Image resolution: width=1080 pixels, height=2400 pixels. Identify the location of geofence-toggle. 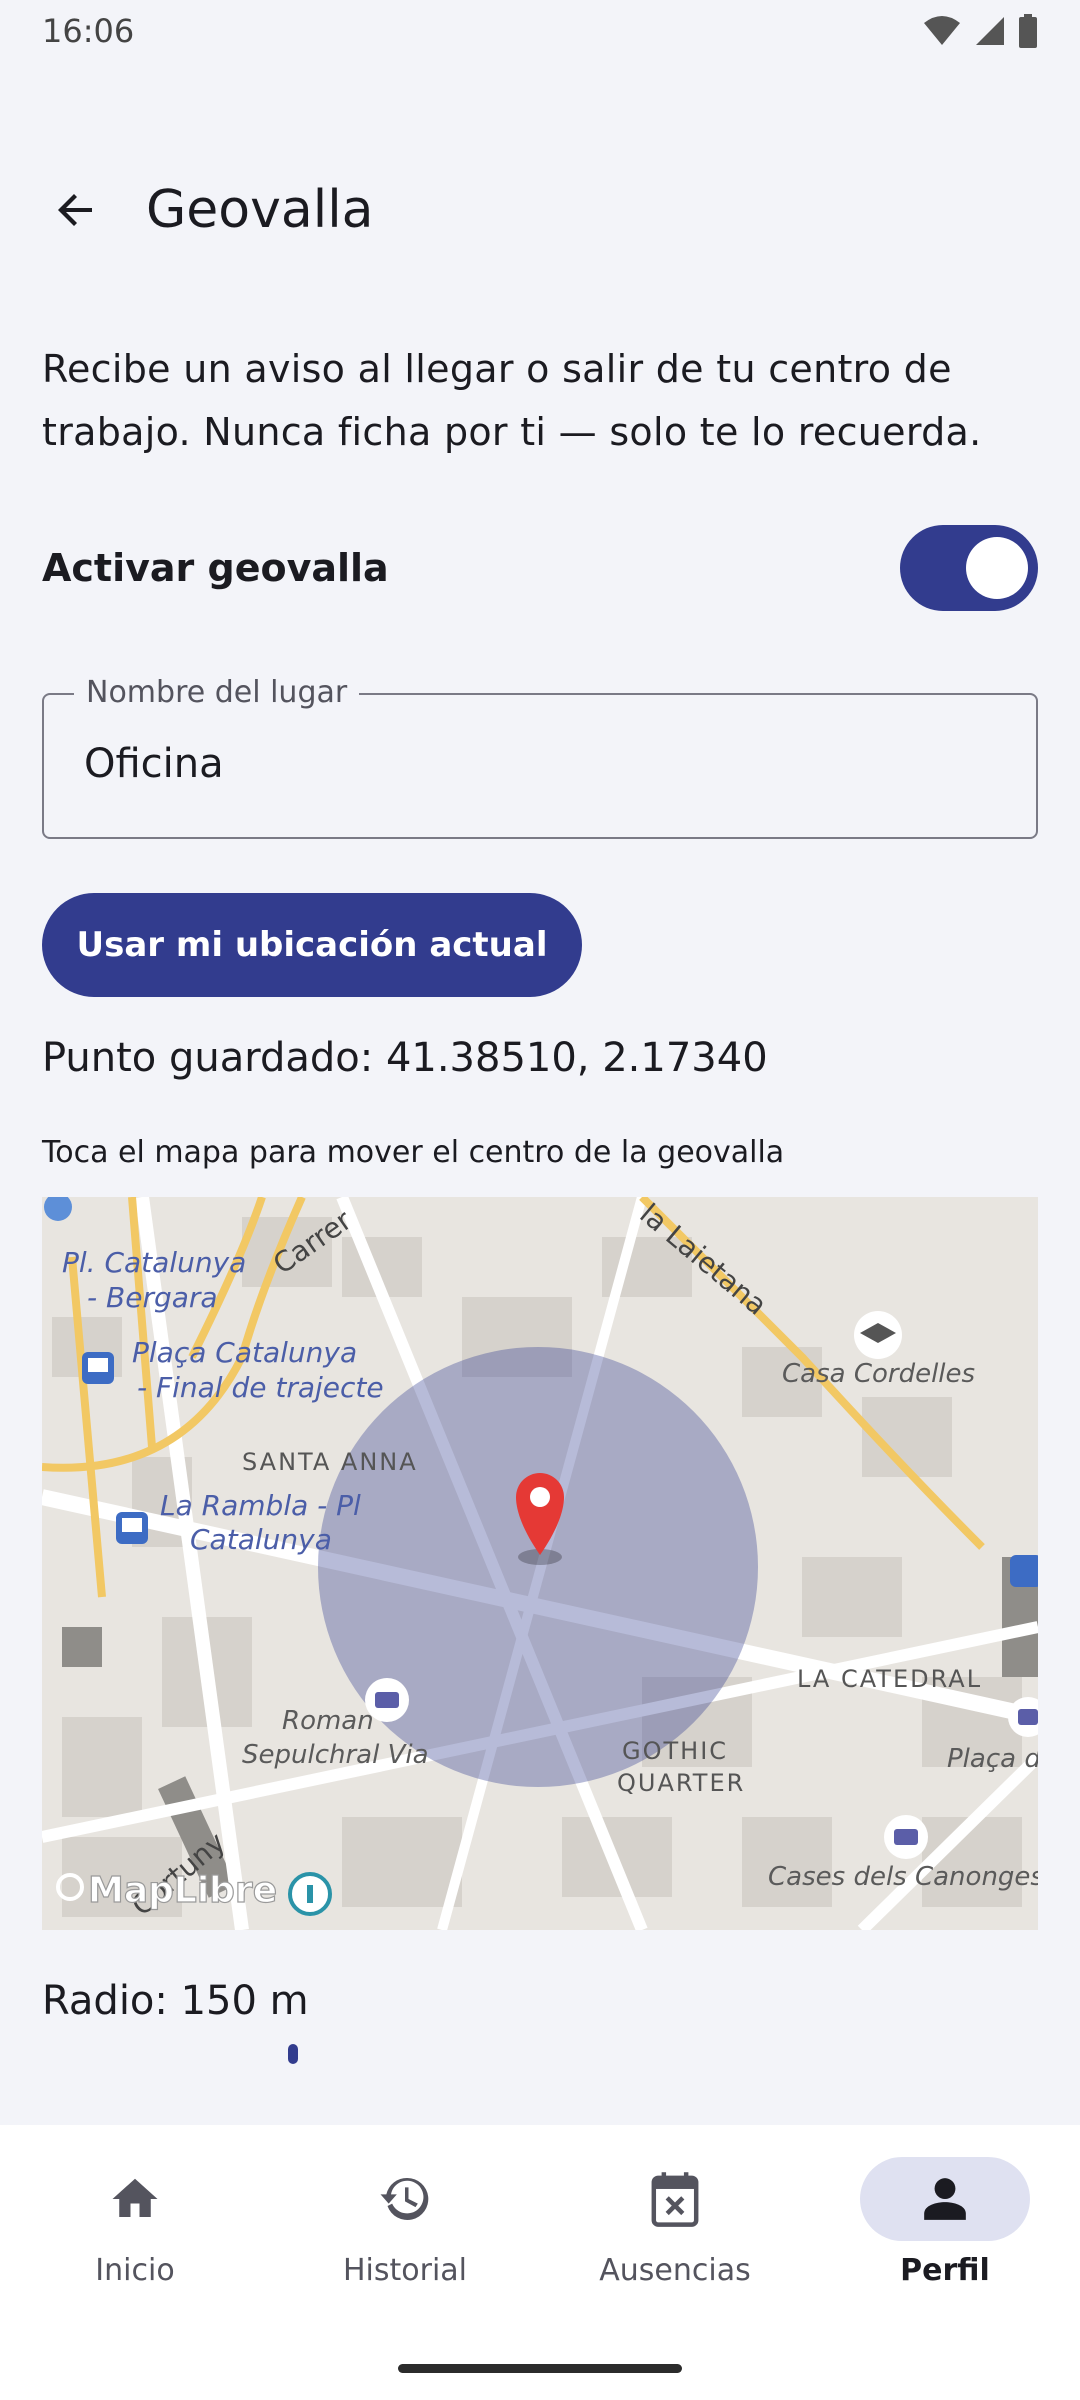
(969, 567).